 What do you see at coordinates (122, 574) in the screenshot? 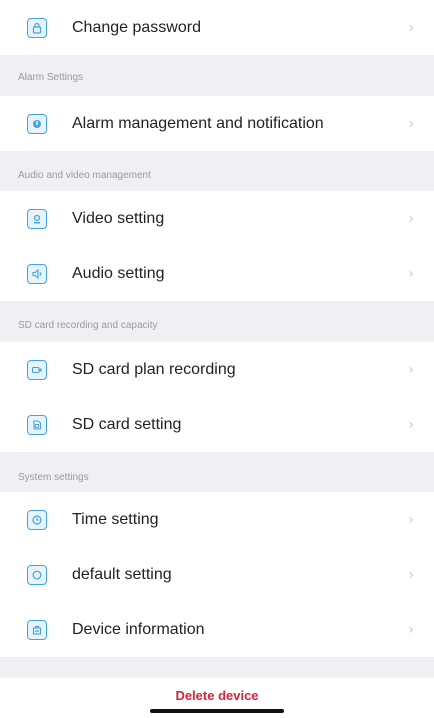
I see `default-setting-label: default setting` at bounding box center [122, 574].